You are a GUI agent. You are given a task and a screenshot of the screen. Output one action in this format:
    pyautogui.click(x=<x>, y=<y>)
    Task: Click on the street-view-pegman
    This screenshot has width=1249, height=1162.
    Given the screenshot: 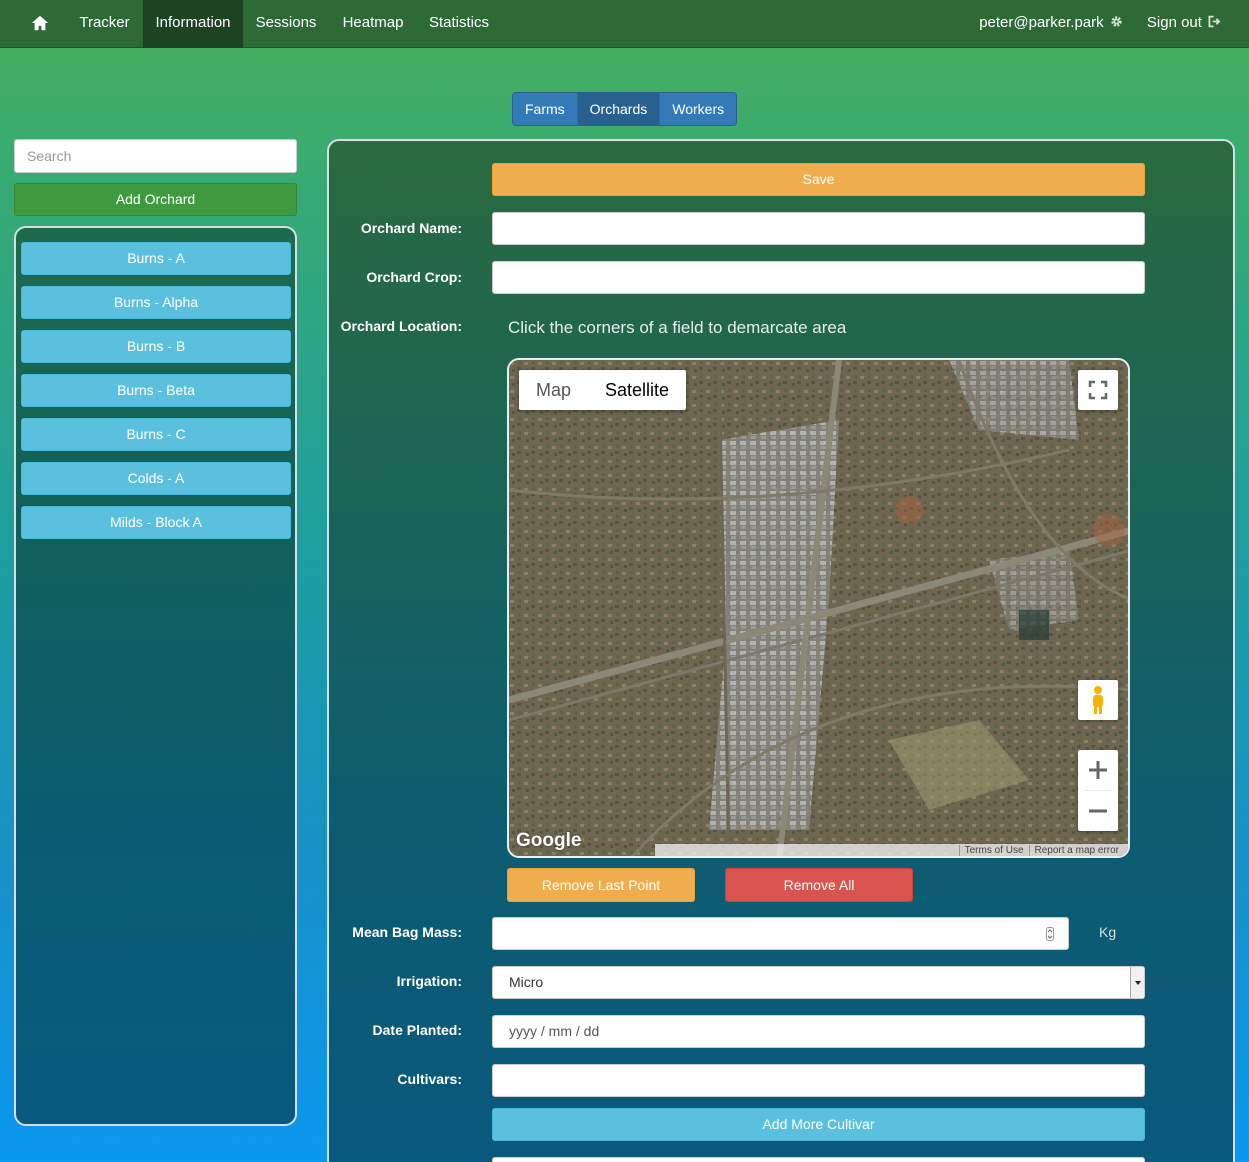 What is the action you would take?
    pyautogui.click(x=1098, y=700)
    